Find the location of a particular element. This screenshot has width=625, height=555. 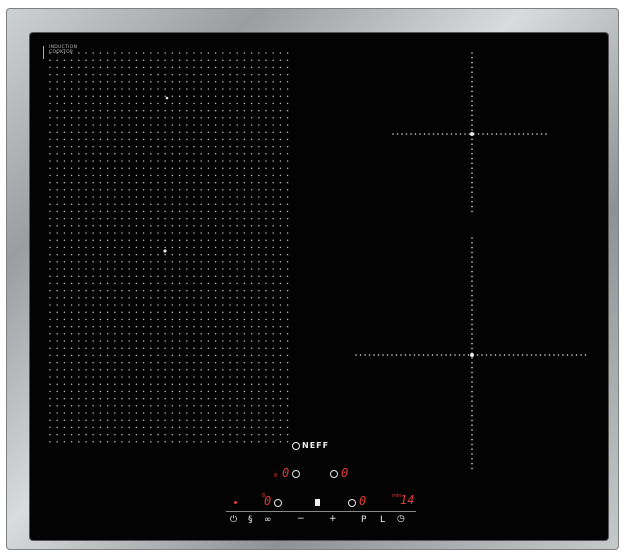

timer-button: ◷ is located at coordinates (401, 519).